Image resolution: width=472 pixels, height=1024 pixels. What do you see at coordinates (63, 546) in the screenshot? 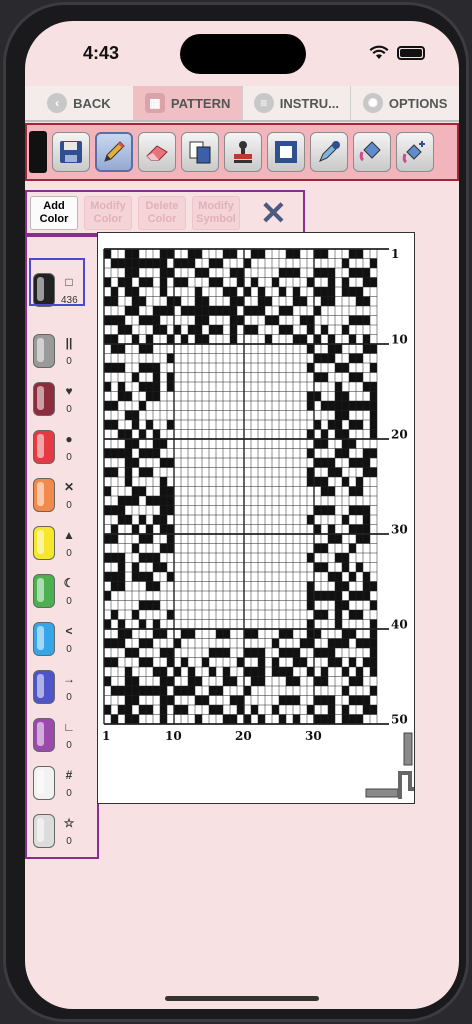
I see `palette-swatch-5: ▲ 0` at bounding box center [63, 546].